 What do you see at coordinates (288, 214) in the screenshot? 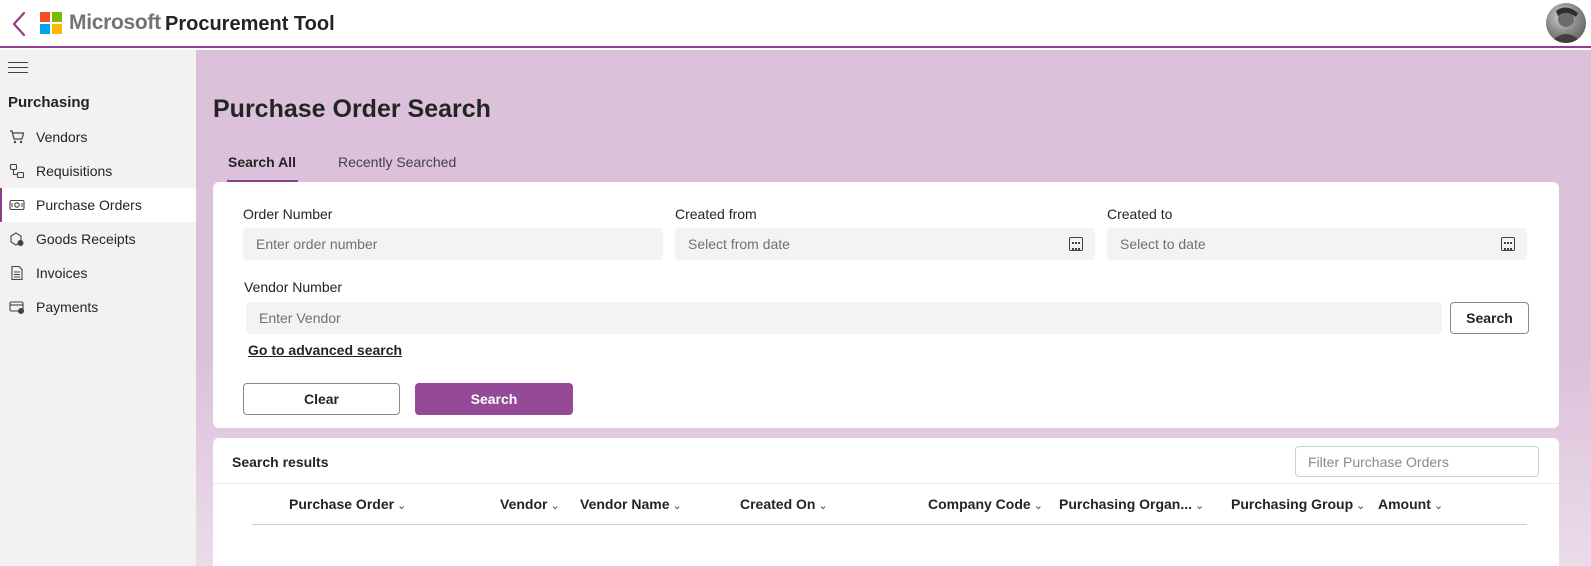
I see `order-number-label: Order Number` at bounding box center [288, 214].